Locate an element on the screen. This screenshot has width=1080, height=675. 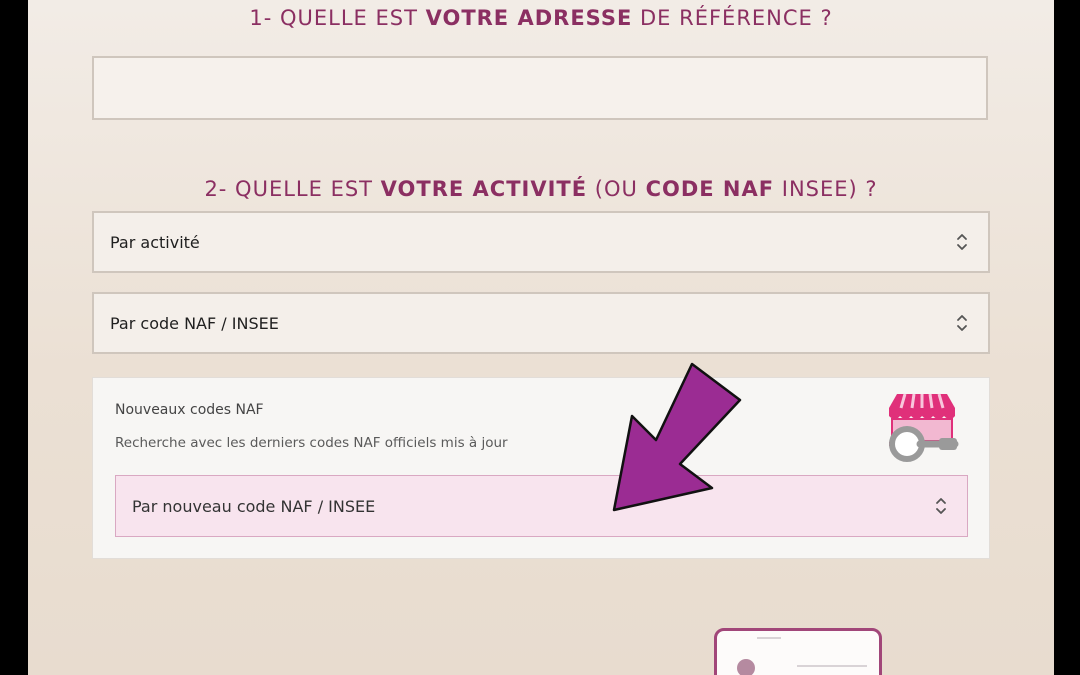
preview-avatar is located at coordinates (746, 667).